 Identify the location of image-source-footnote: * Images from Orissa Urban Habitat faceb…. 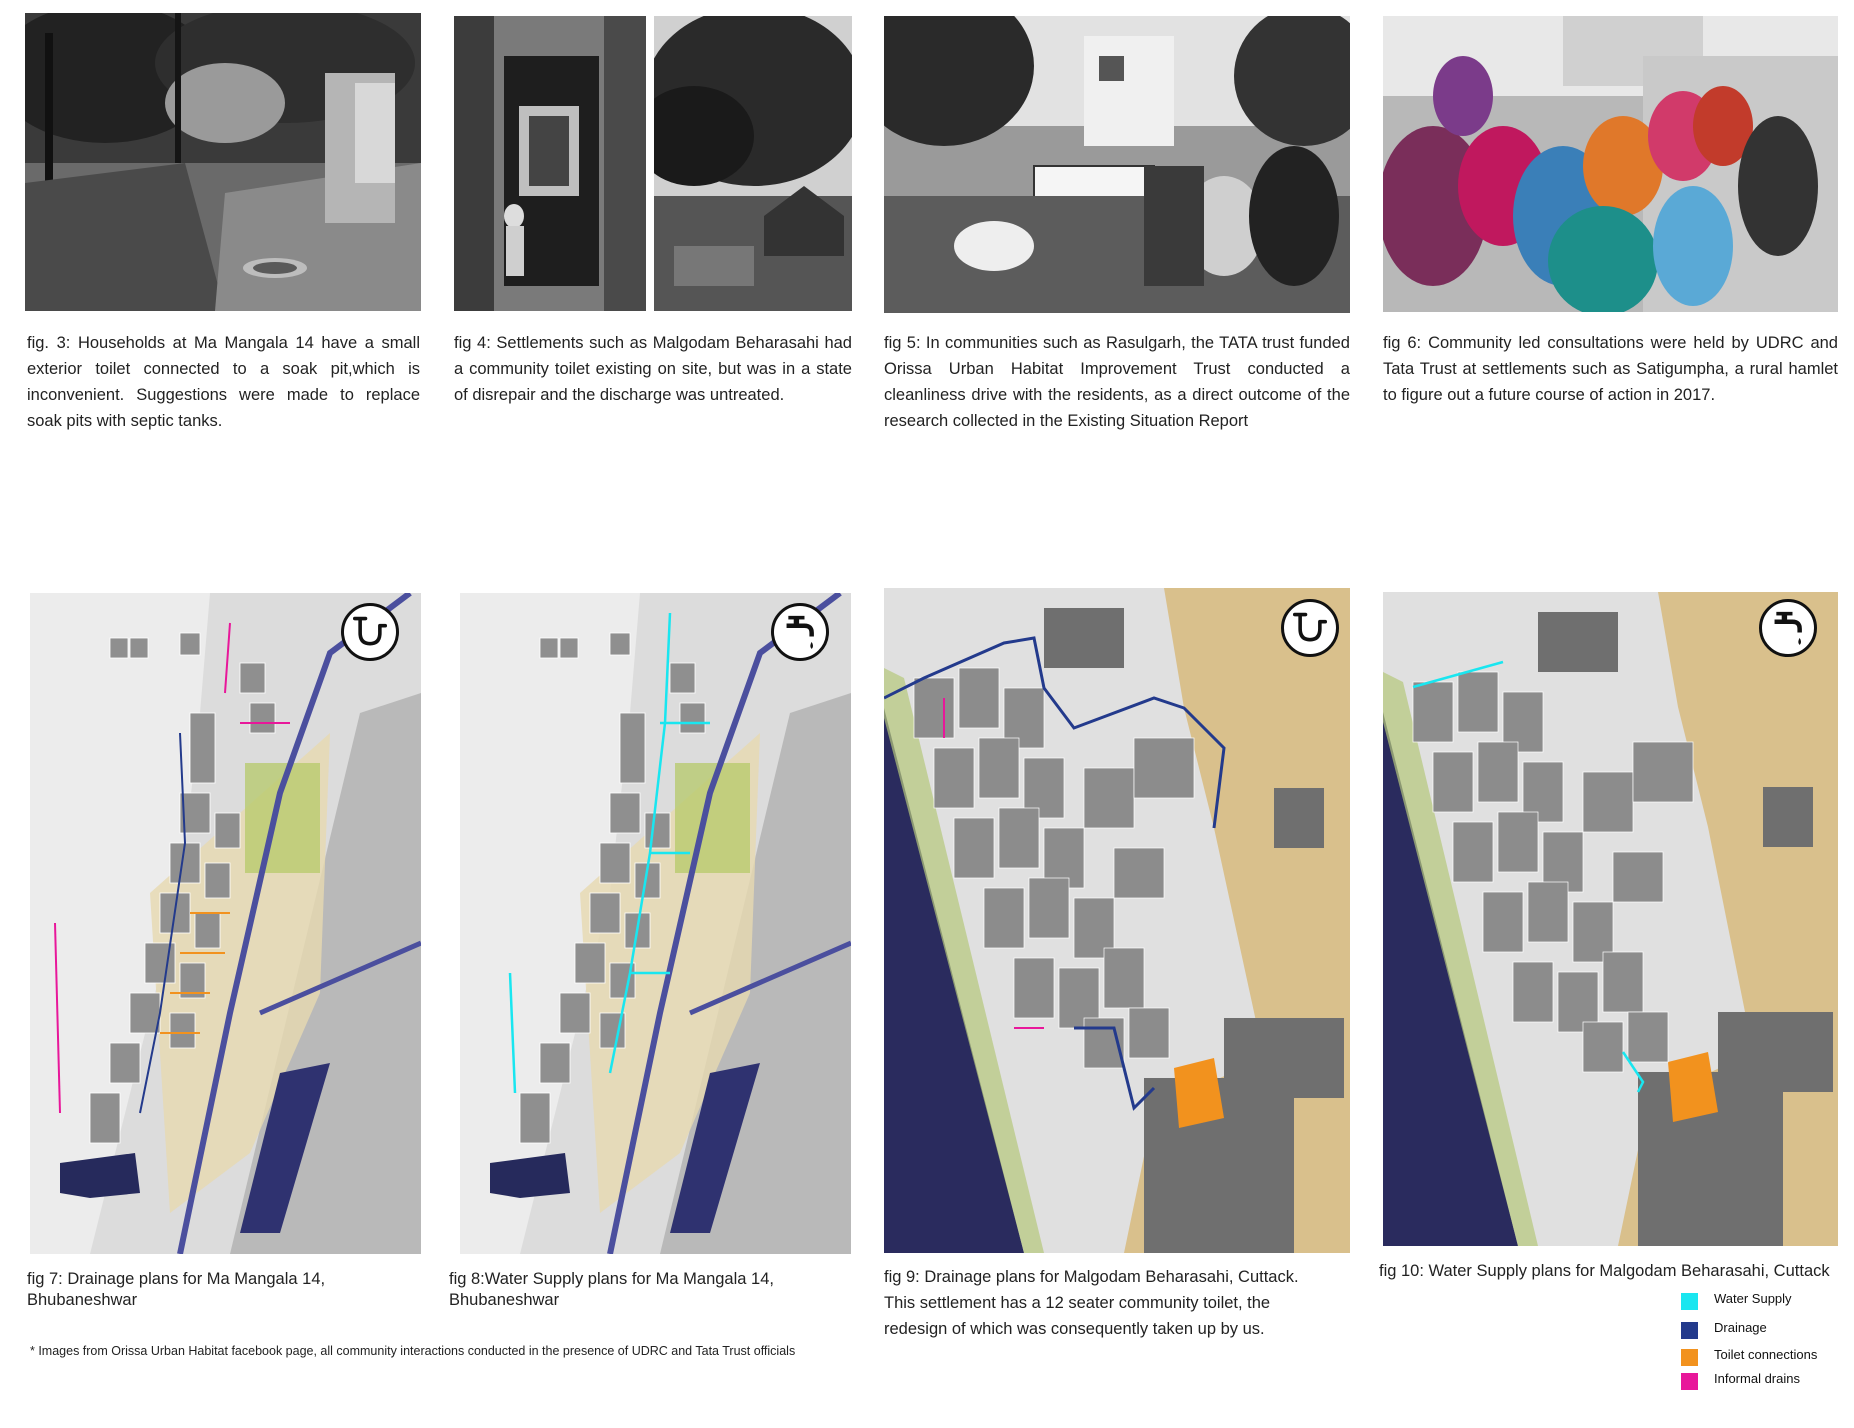
(413, 1351).